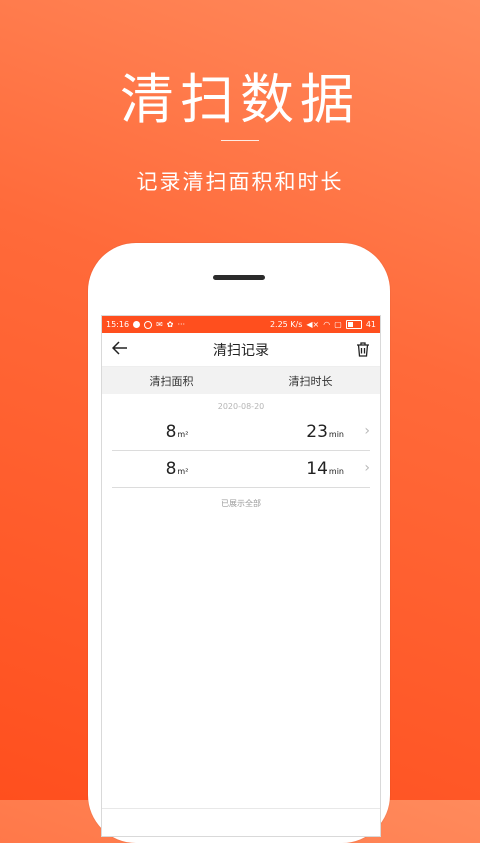 The image size is (480, 843). I want to click on hero-title: 清扫数据, so click(240, 99).